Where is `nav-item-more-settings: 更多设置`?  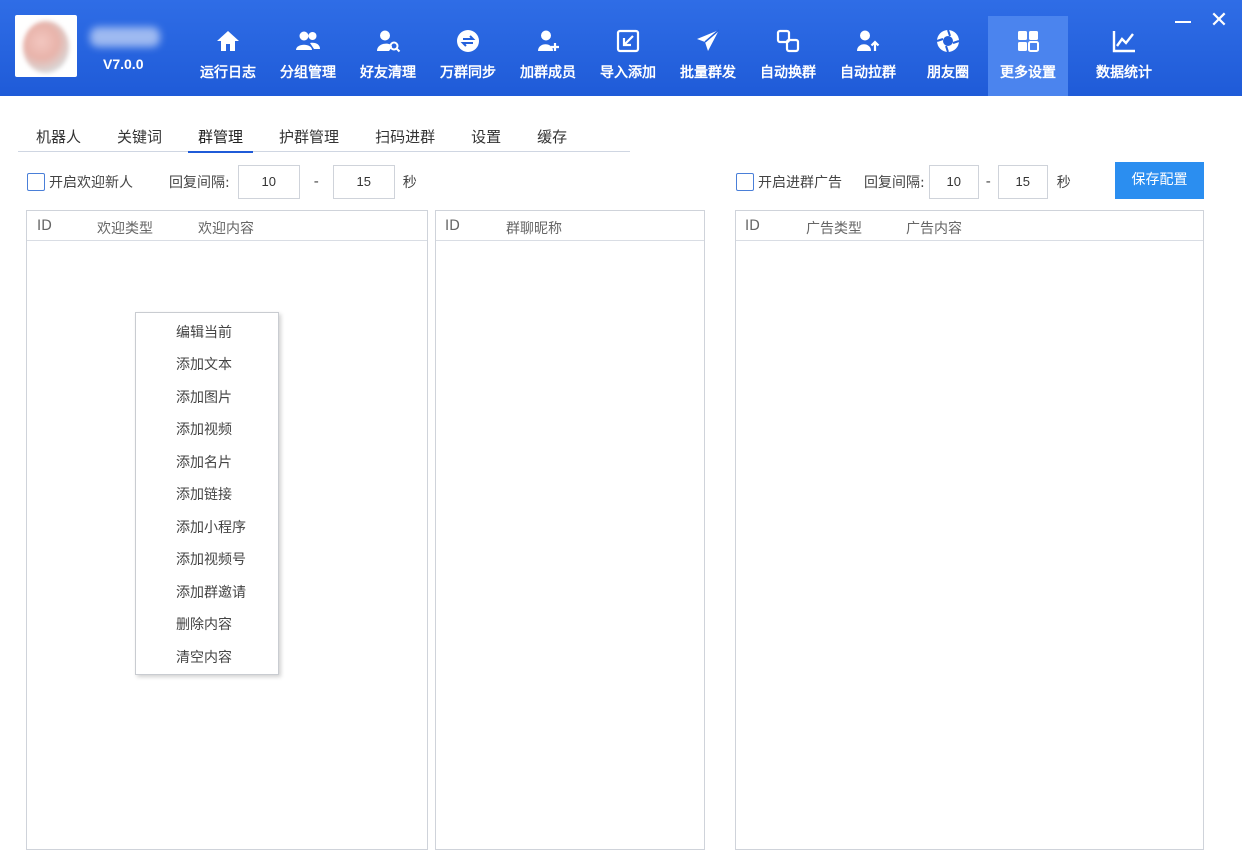 nav-item-more-settings: 更多设置 is located at coordinates (1028, 56).